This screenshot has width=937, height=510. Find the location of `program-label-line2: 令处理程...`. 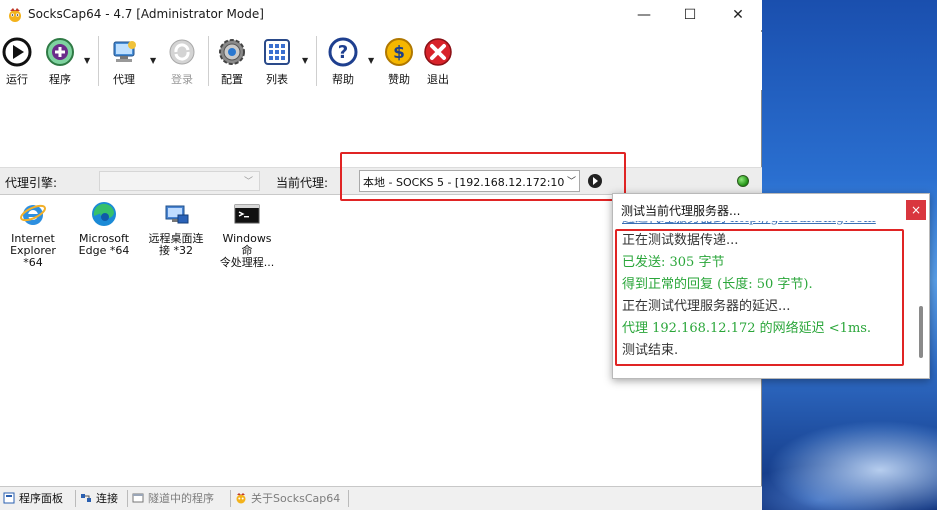

program-label-line2: 令处理程... is located at coordinates (247, 262).